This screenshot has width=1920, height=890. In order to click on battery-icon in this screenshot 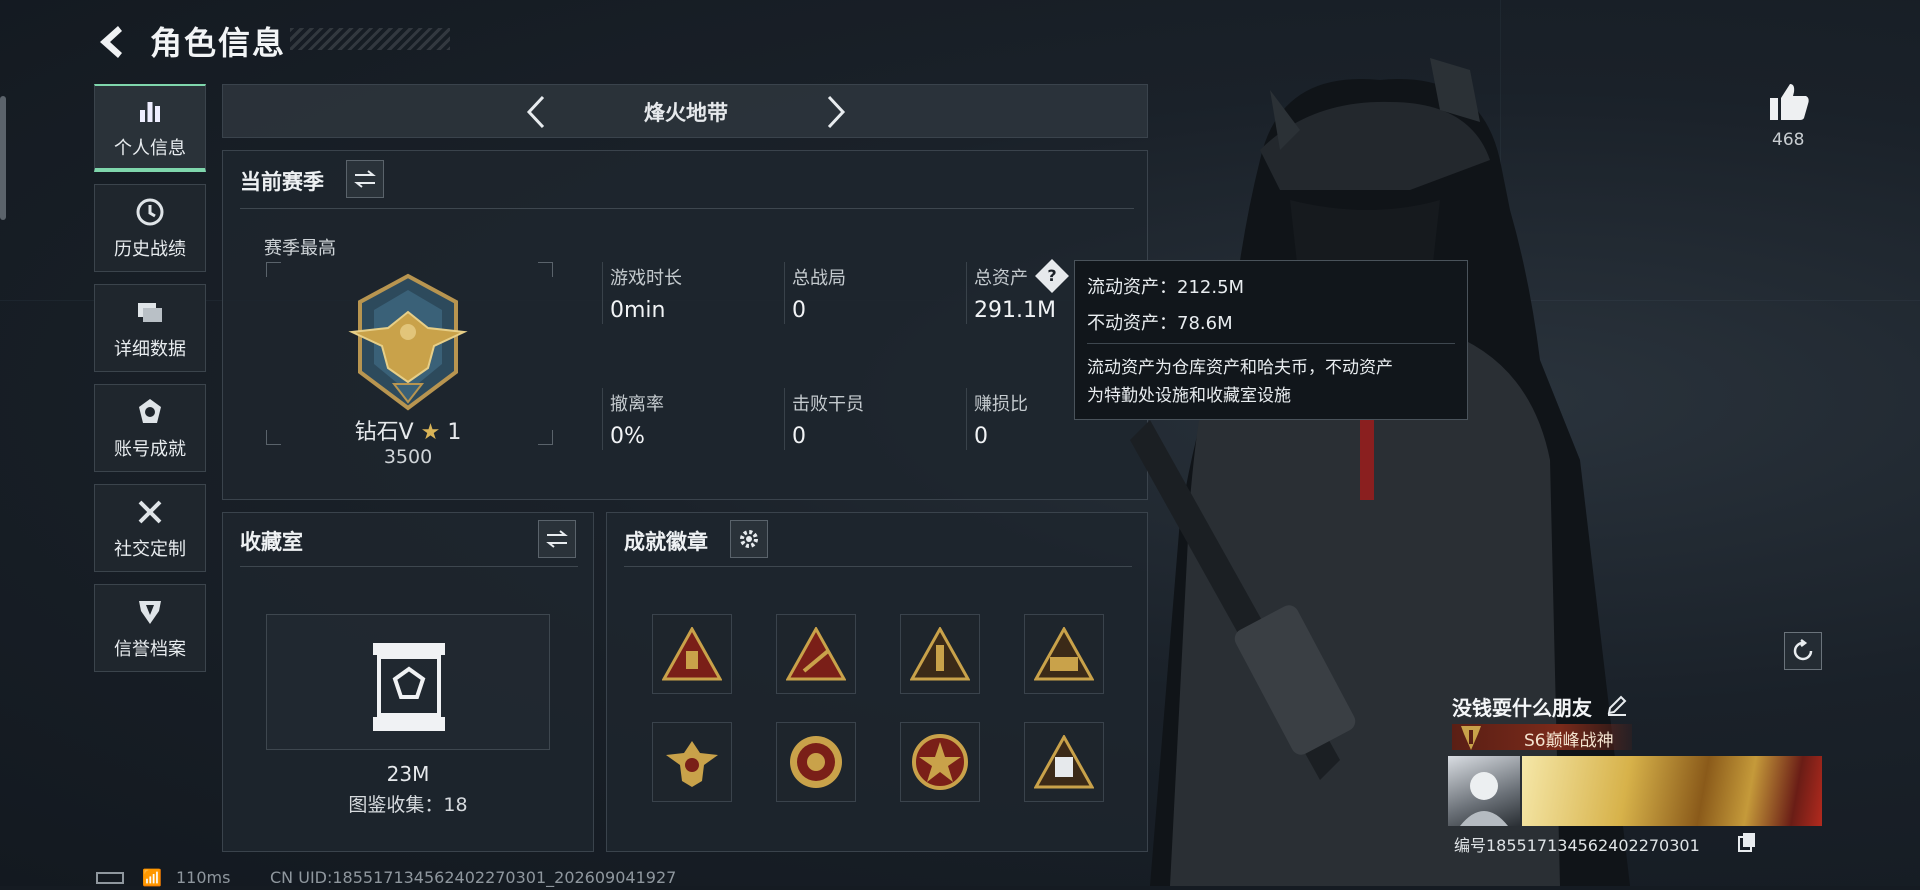, I will do `click(110, 878)`.